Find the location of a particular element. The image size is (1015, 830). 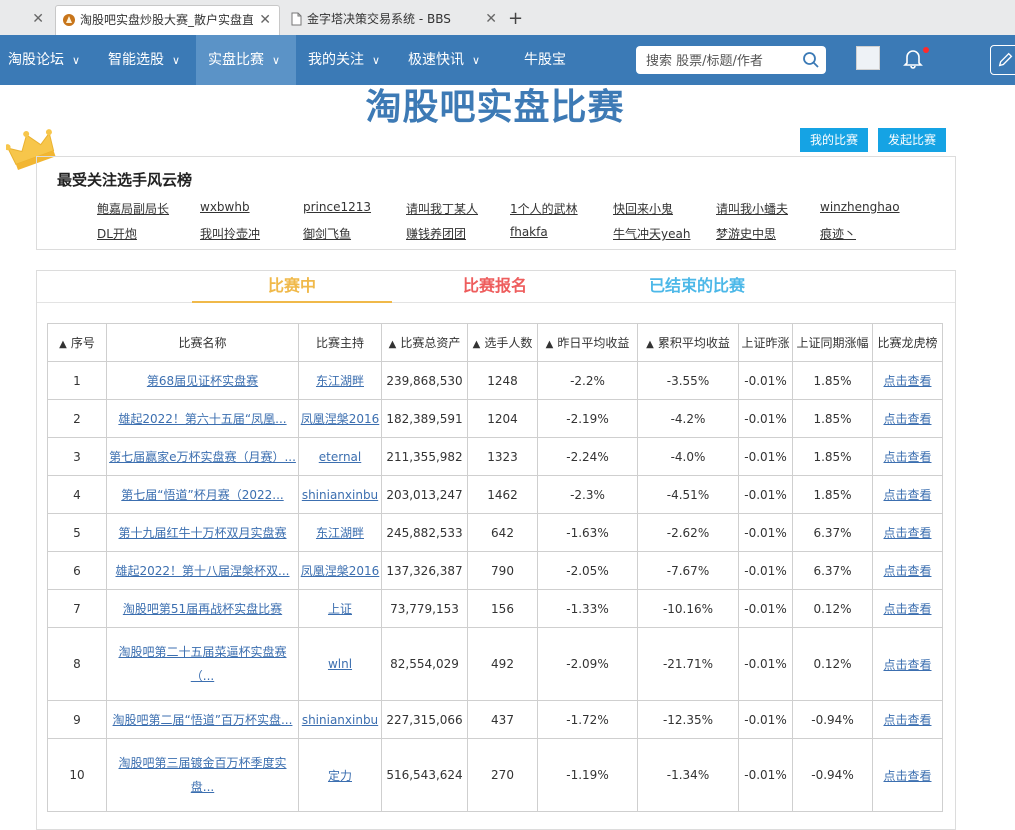

player-link: fhakfa is located at coordinates (529, 232).